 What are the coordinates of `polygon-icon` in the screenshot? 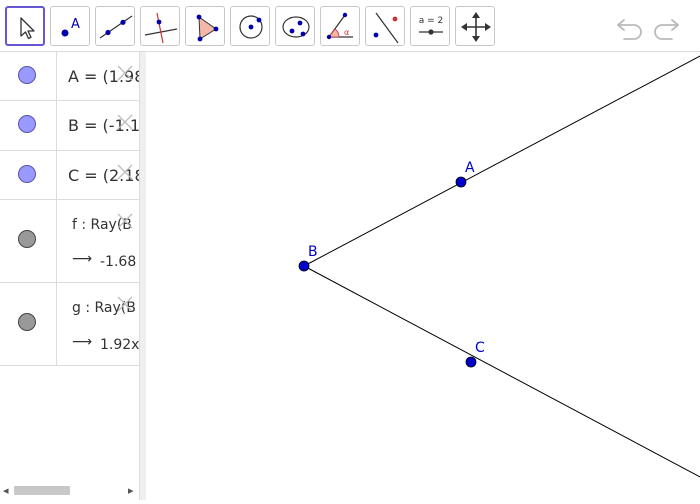 It's located at (207, 28).